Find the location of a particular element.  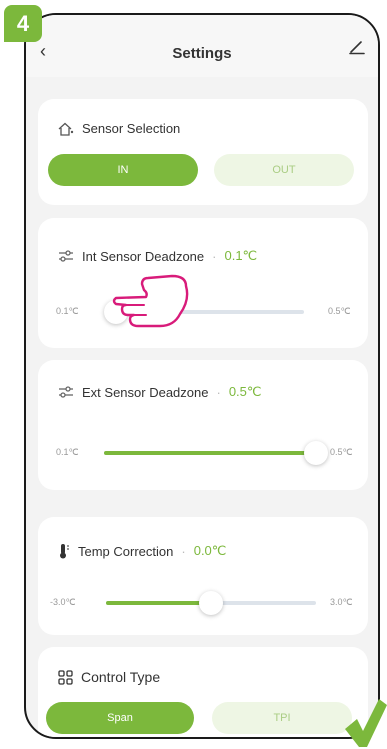

sensor-selection-label: Sensor Selection is located at coordinates (131, 128).